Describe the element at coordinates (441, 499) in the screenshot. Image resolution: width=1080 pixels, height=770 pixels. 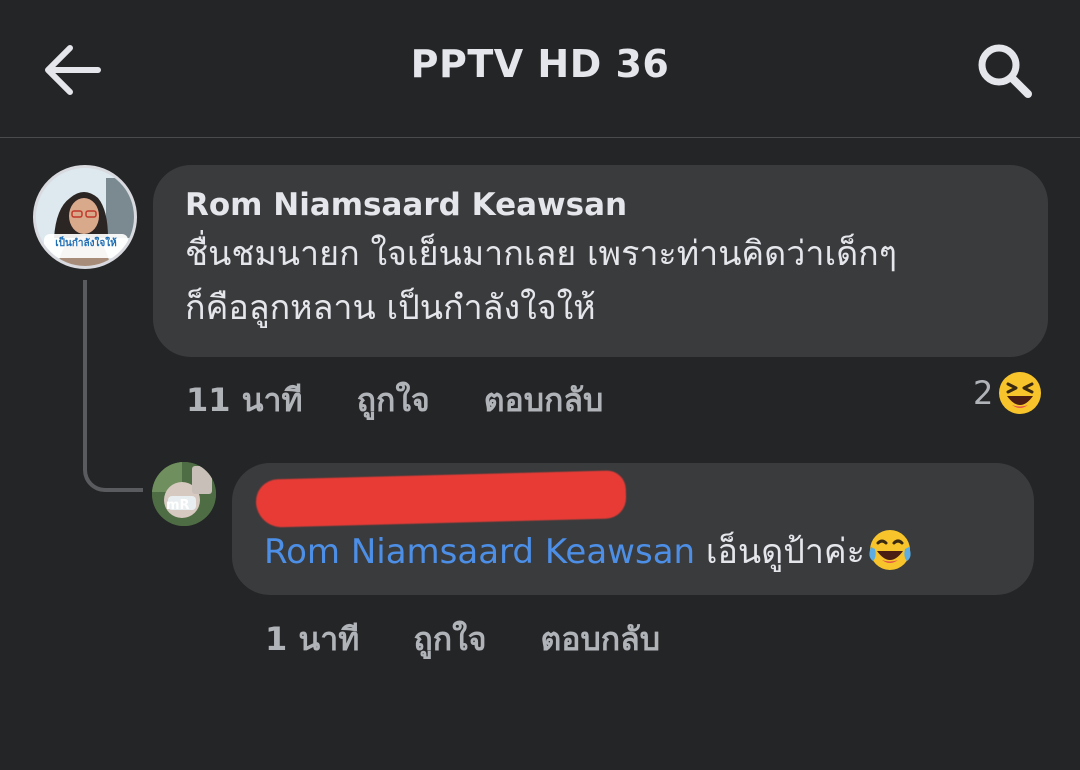
I see `redacted-author-name` at that location.